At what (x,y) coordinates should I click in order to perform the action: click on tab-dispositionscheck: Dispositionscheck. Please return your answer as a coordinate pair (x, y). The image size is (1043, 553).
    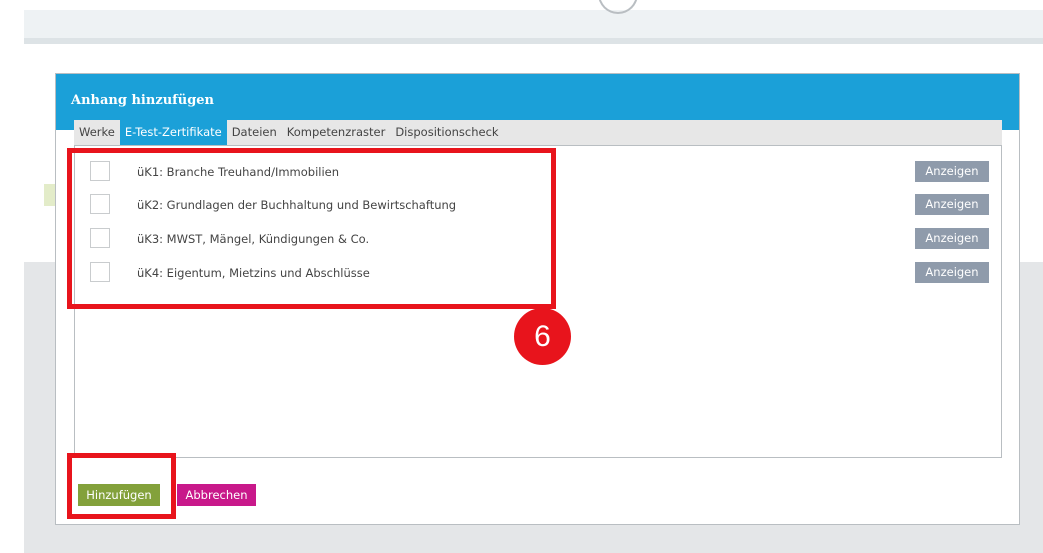
    Looking at the image, I should click on (446, 132).